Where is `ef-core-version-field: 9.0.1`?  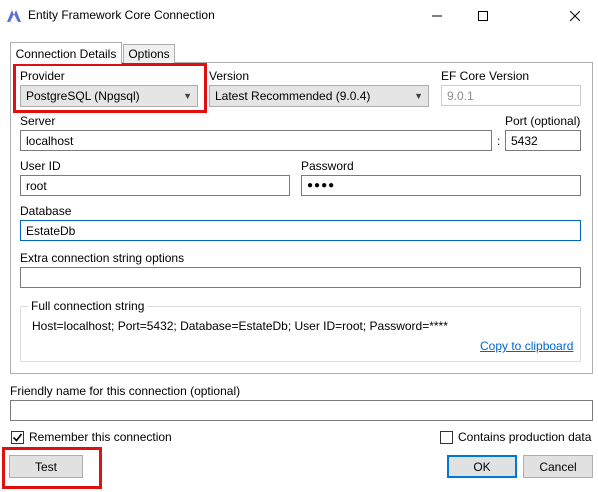 ef-core-version-field: 9.0.1 is located at coordinates (511, 95).